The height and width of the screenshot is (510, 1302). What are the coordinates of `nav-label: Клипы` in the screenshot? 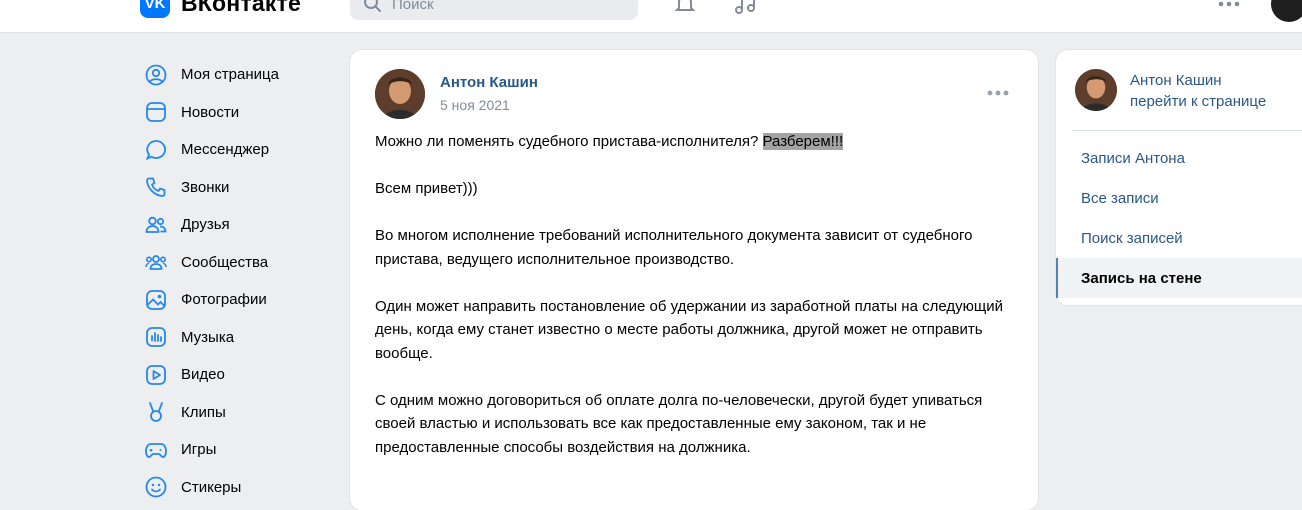 It's located at (203, 412).